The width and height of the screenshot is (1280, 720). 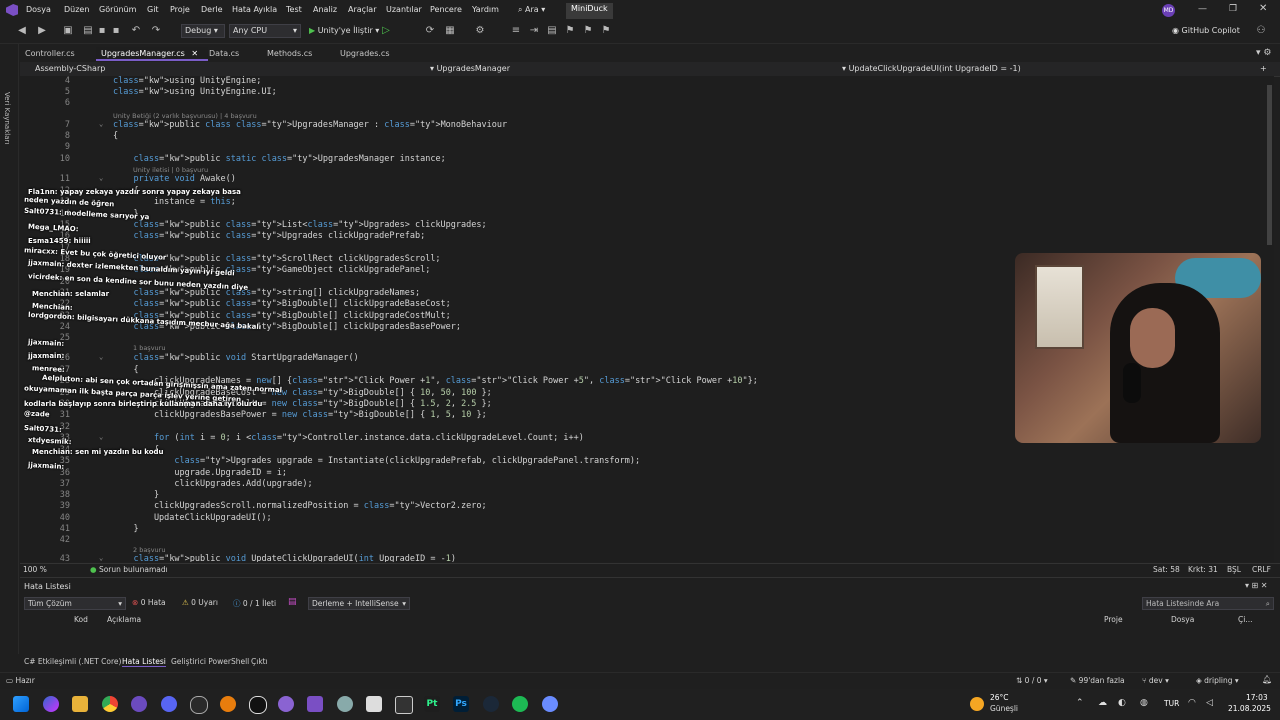 I want to click on codelens-update: 2 başvuru, so click(x=149, y=550).